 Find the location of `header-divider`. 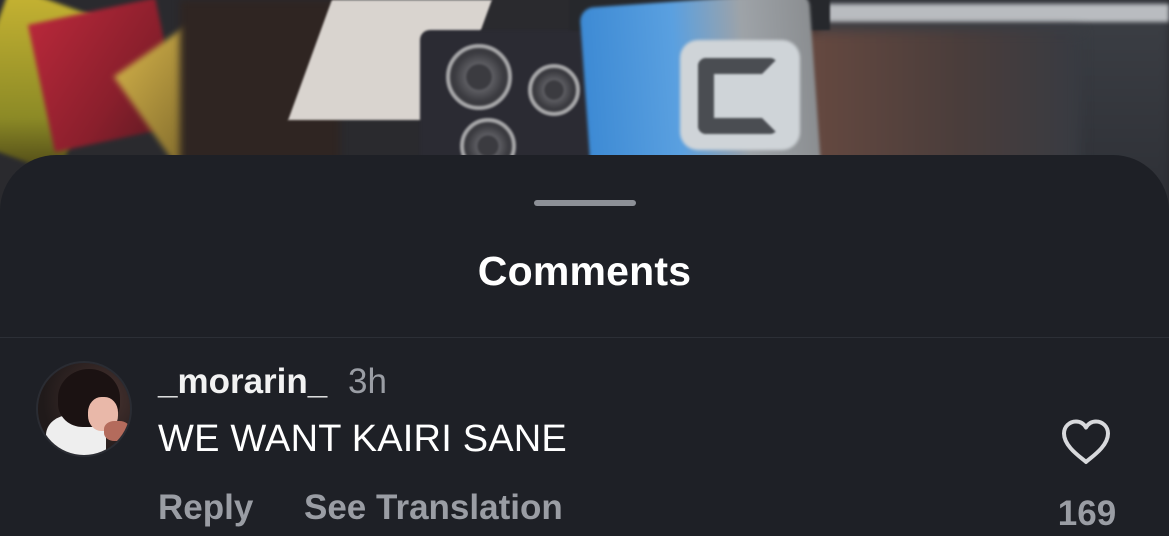

header-divider is located at coordinates (584, 337).